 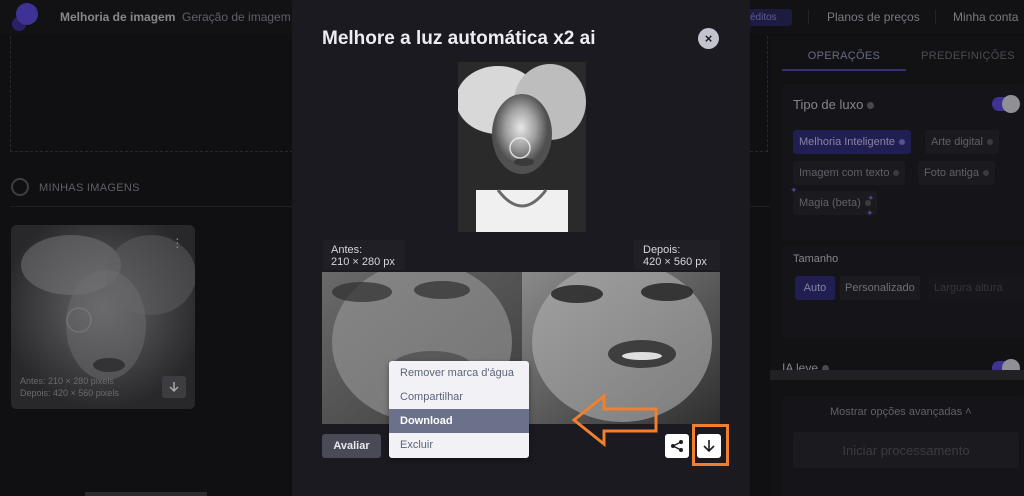 I want to click on modal-title: Melhore a luz automática x2 ai, so click(x=459, y=38).